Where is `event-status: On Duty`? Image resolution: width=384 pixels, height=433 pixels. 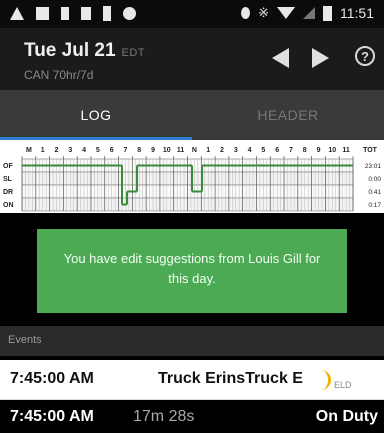
event-status: On Duty is located at coordinates (346, 416).